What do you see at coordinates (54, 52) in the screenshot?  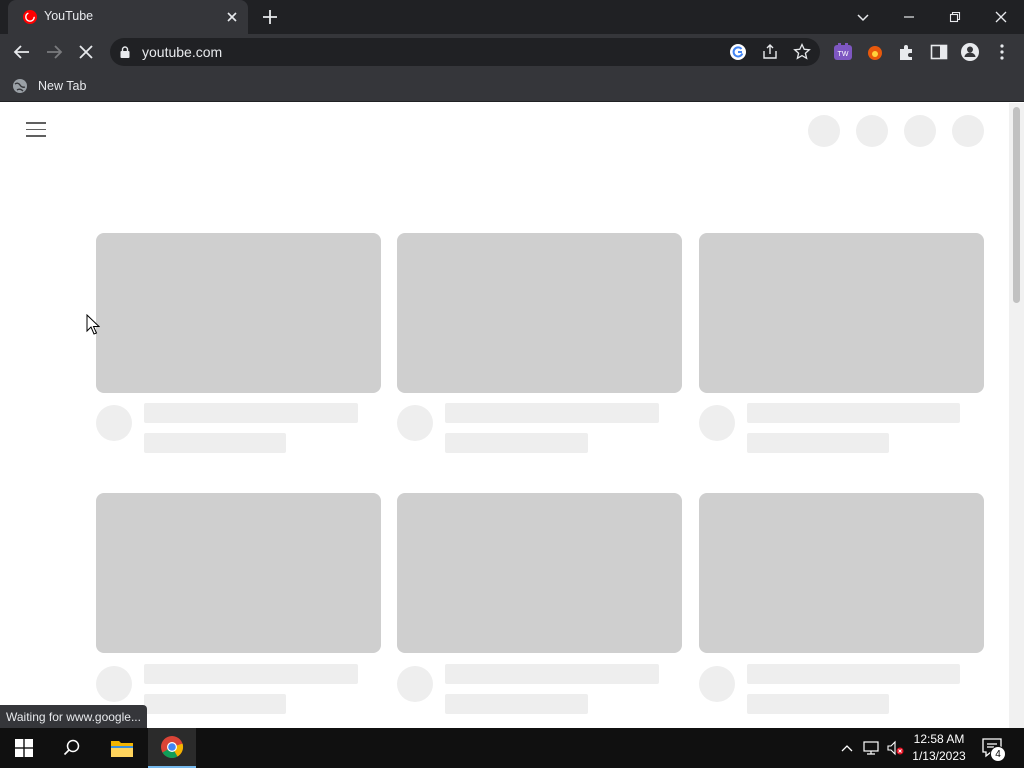 I see `forward-arrow-icon` at bounding box center [54, 52].